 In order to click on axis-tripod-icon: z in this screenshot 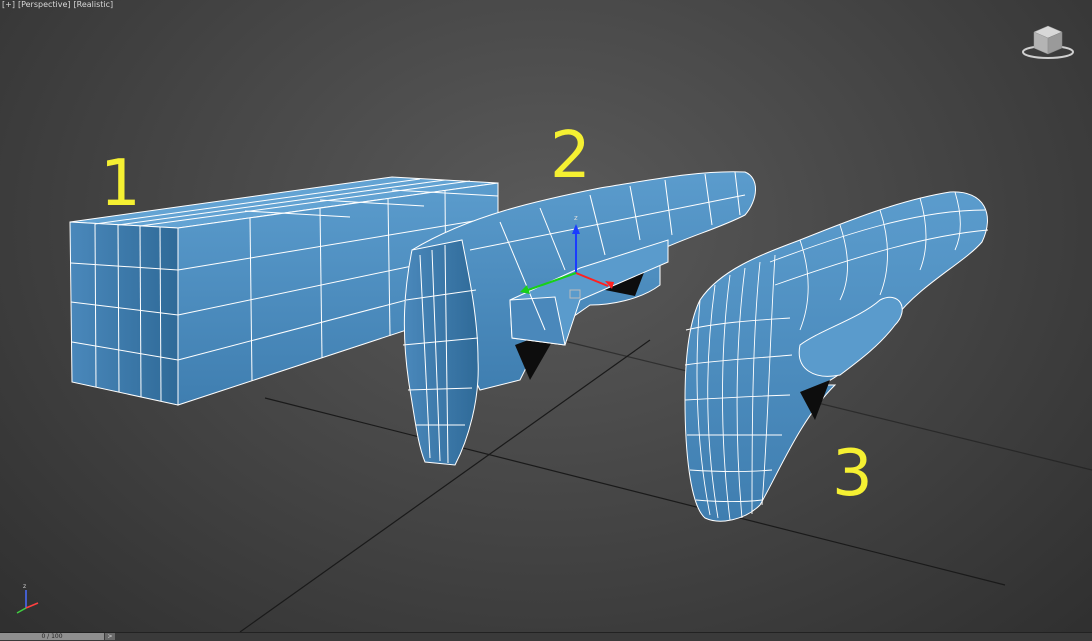, I will do `click(27, 598)`.